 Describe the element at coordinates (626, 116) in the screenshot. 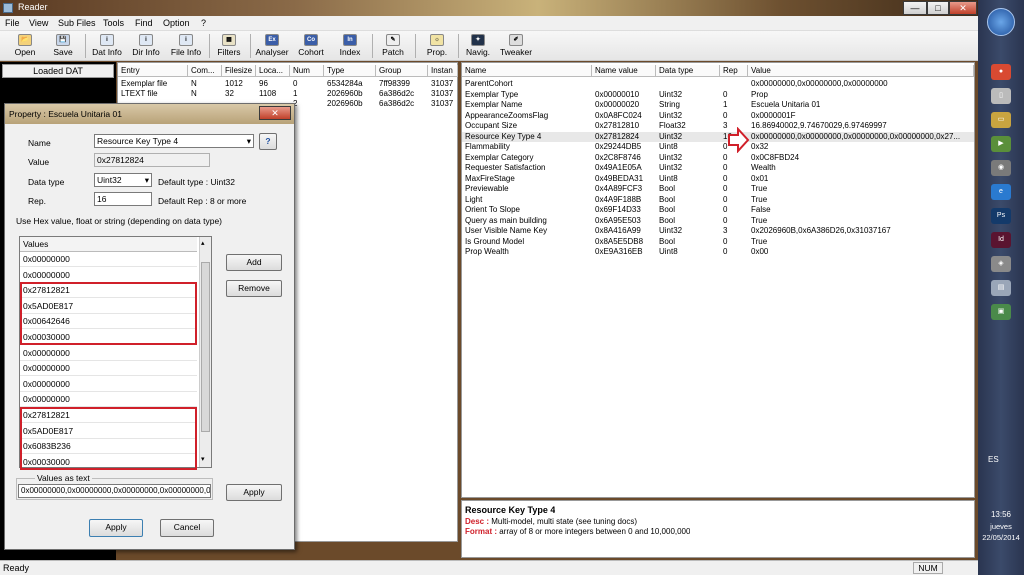

I see `property-cell: 0x0A8FC024` at that location.